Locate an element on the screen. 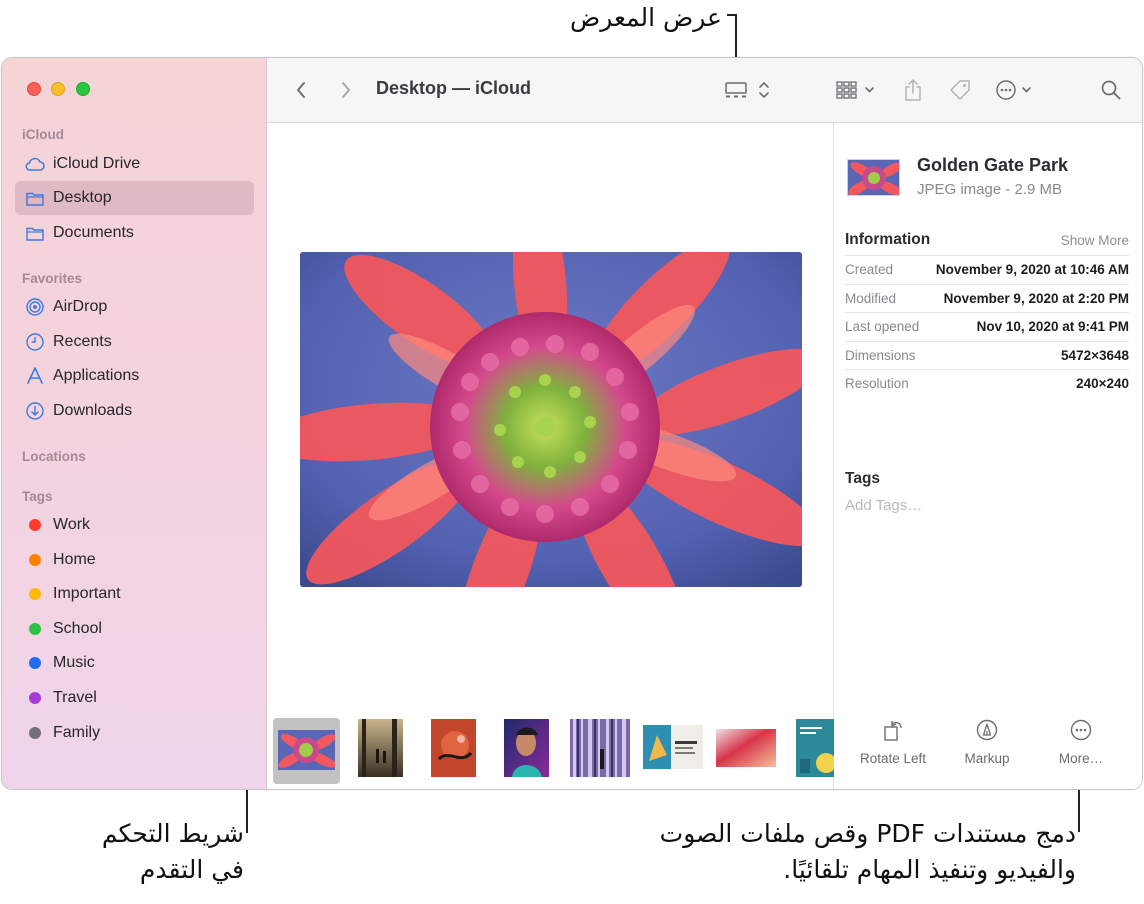  thumbnail-magazine is located at coordinates (673, 747).